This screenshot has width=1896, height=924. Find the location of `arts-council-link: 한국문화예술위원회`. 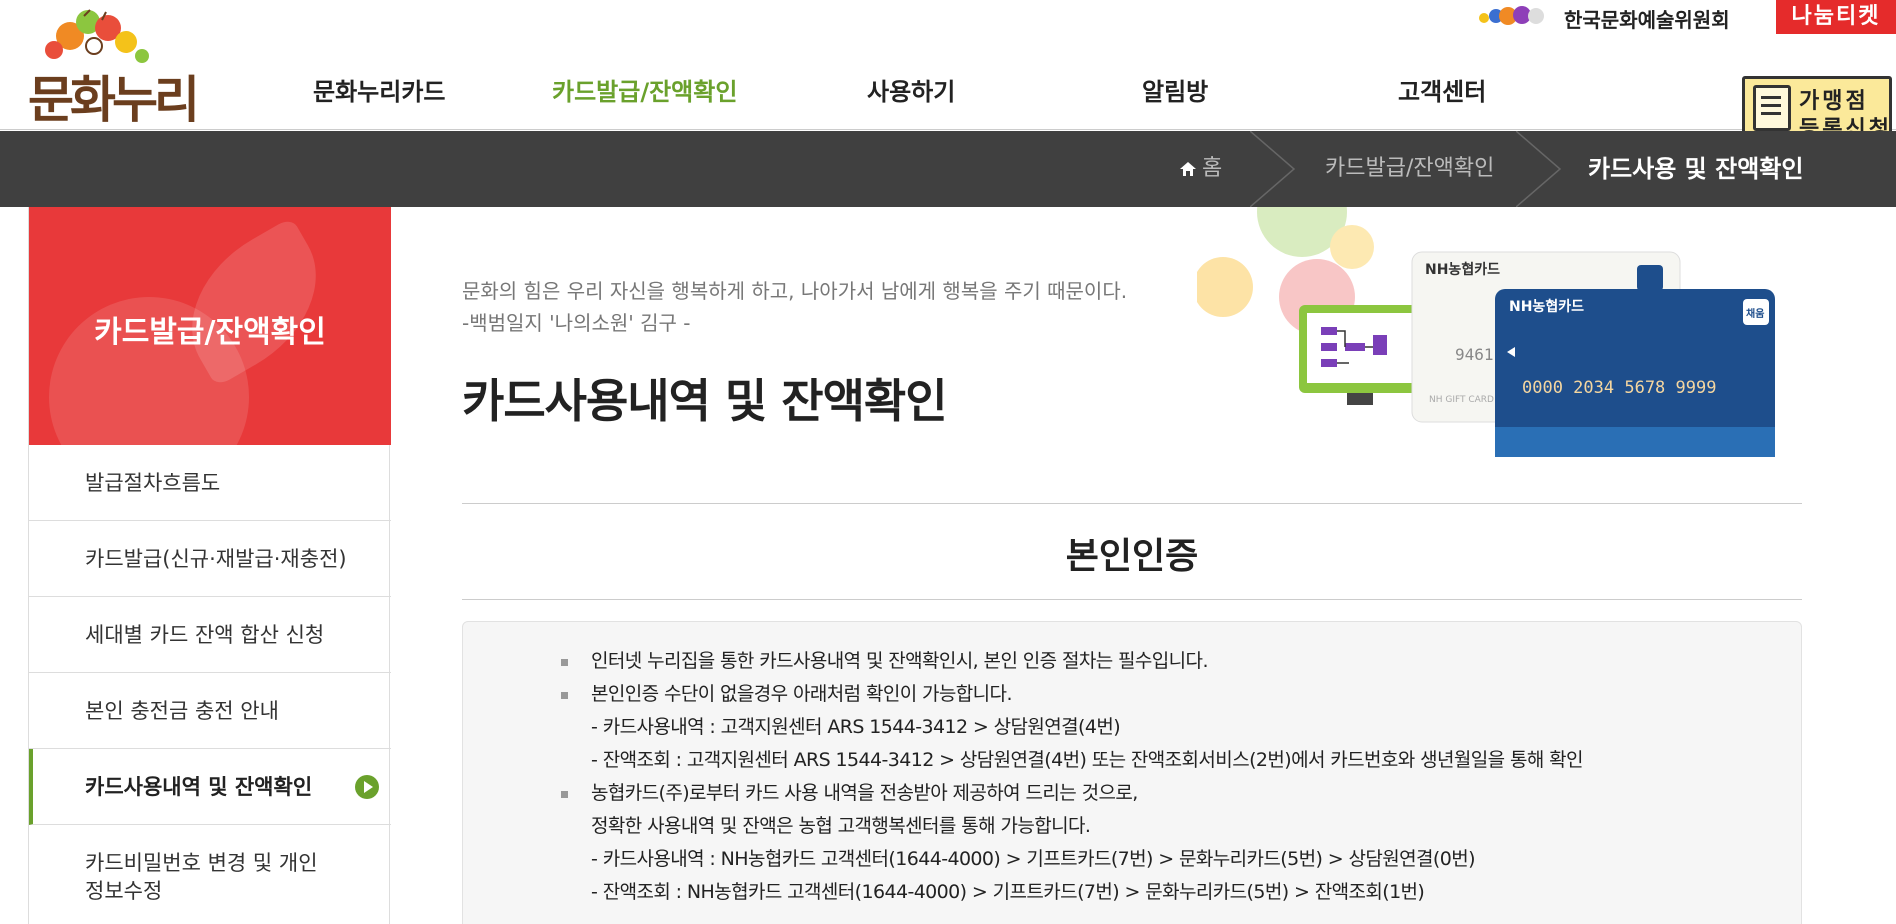

arts-council-link: 한국문화예술위원회 is located at coordinates (1647, 18).